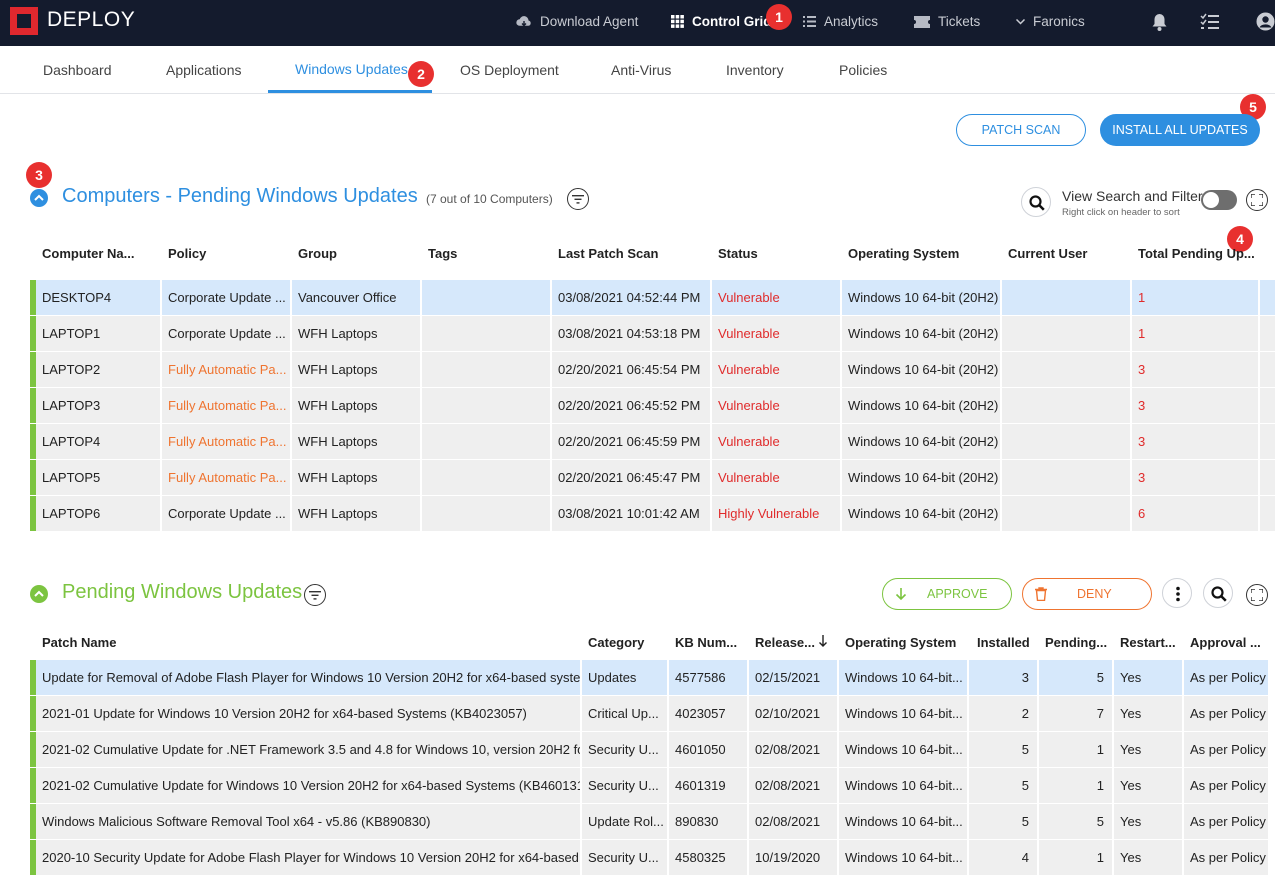 The height and width of the screenshot is (891, 1275). I want to click on analytics-label: Analytics, so click(851, 21).